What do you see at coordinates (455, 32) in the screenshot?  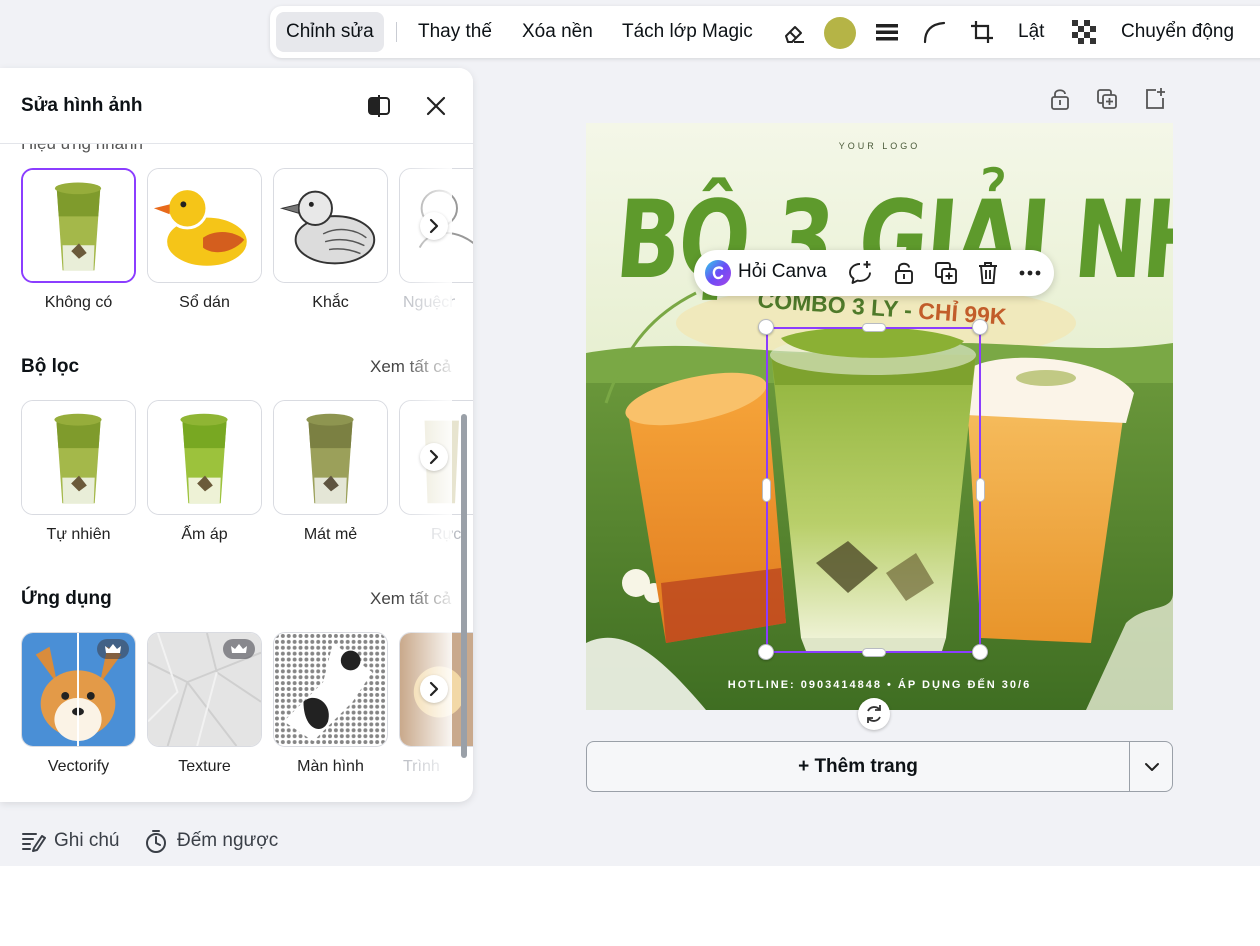 I see `replace-button: Thay thế` at bounding box center [455, 32].